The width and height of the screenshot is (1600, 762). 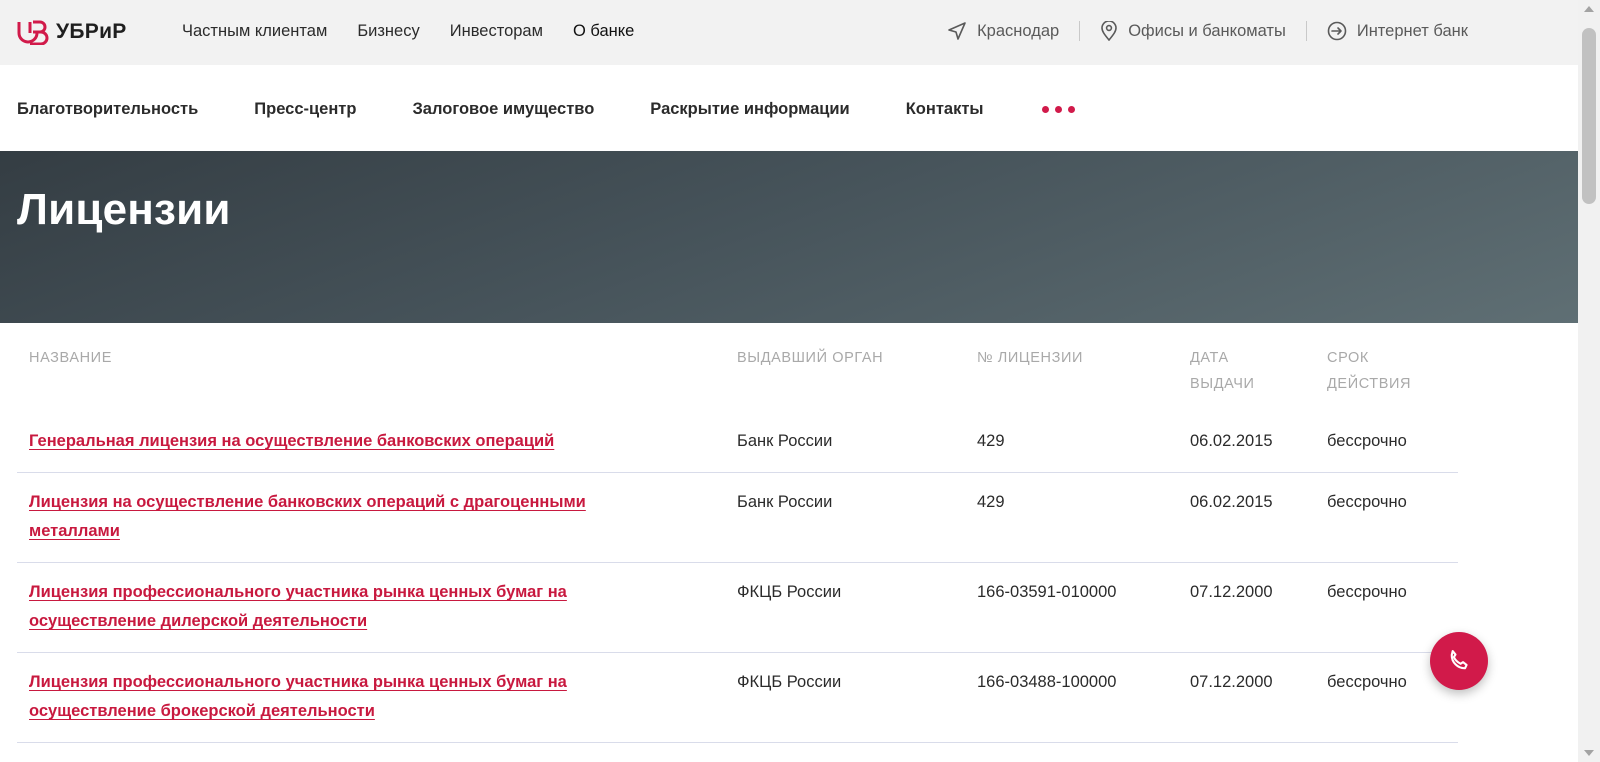 I want to click on nav-item-investors: Инвесторам, so click(x=496, y=31).